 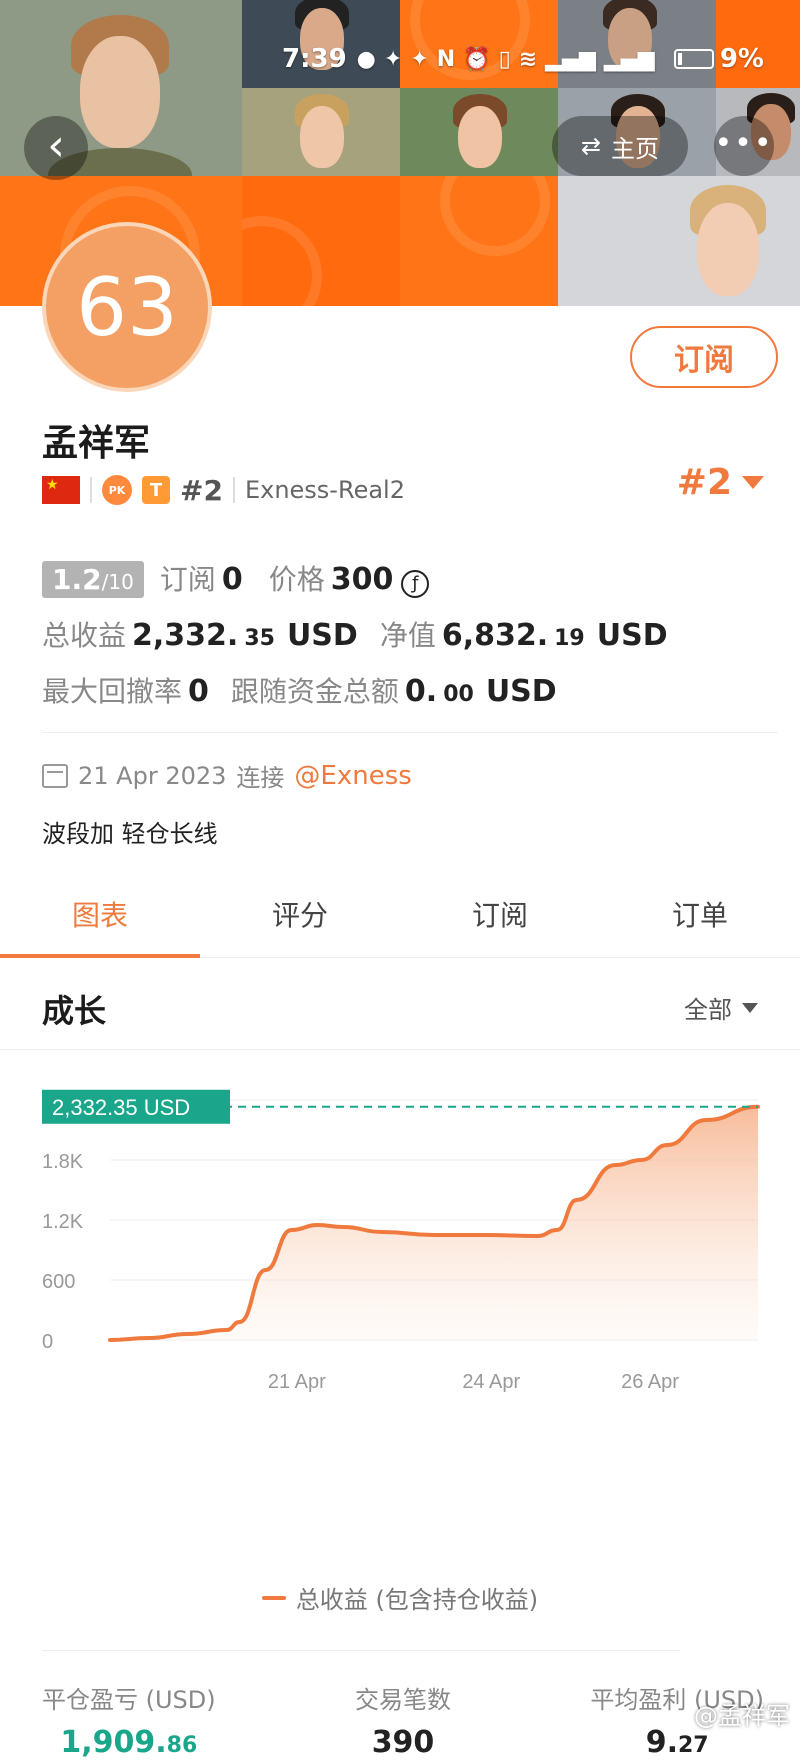 I want to click on subscriptions-value: 0, so click(x=232, y=579).